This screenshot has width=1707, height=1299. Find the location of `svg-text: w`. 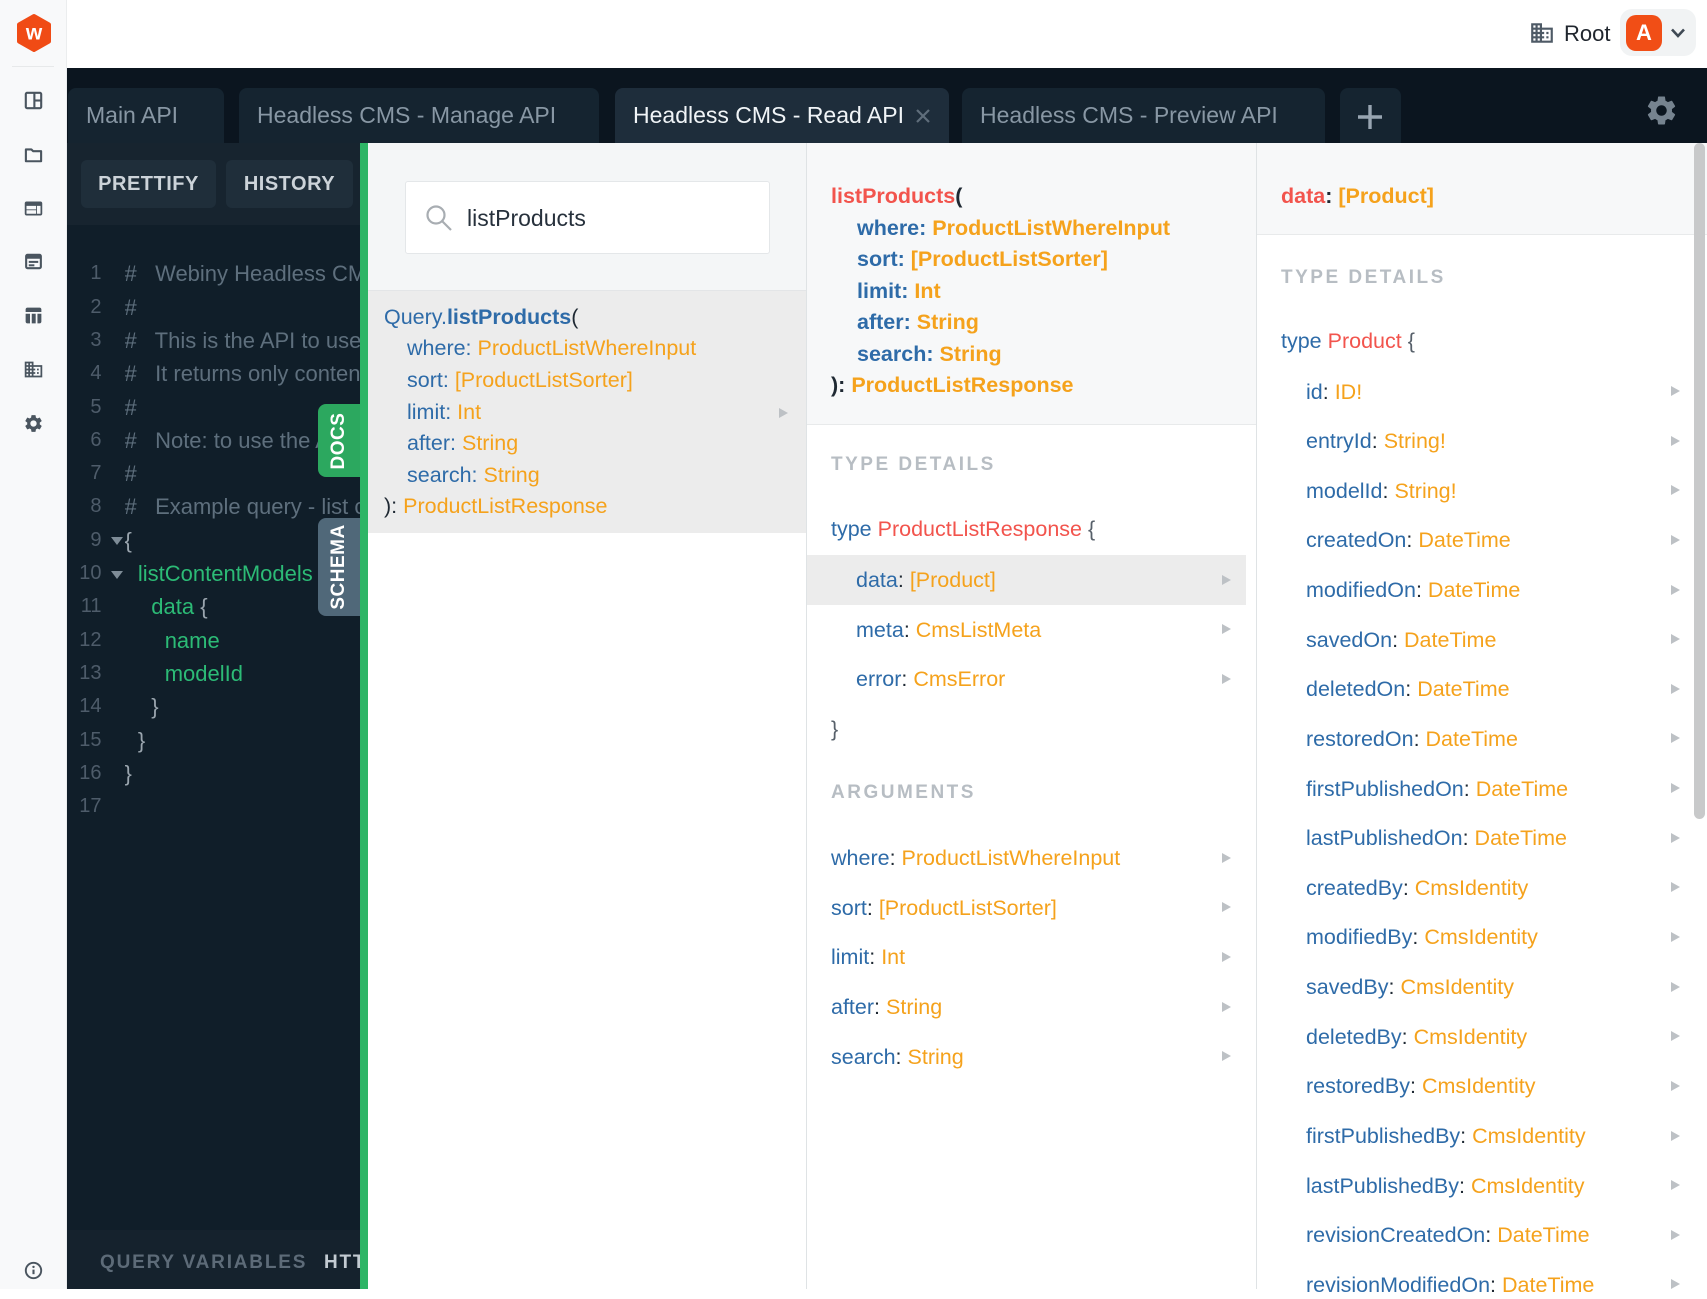

svg-text: w is located at coordinates (34, 33).